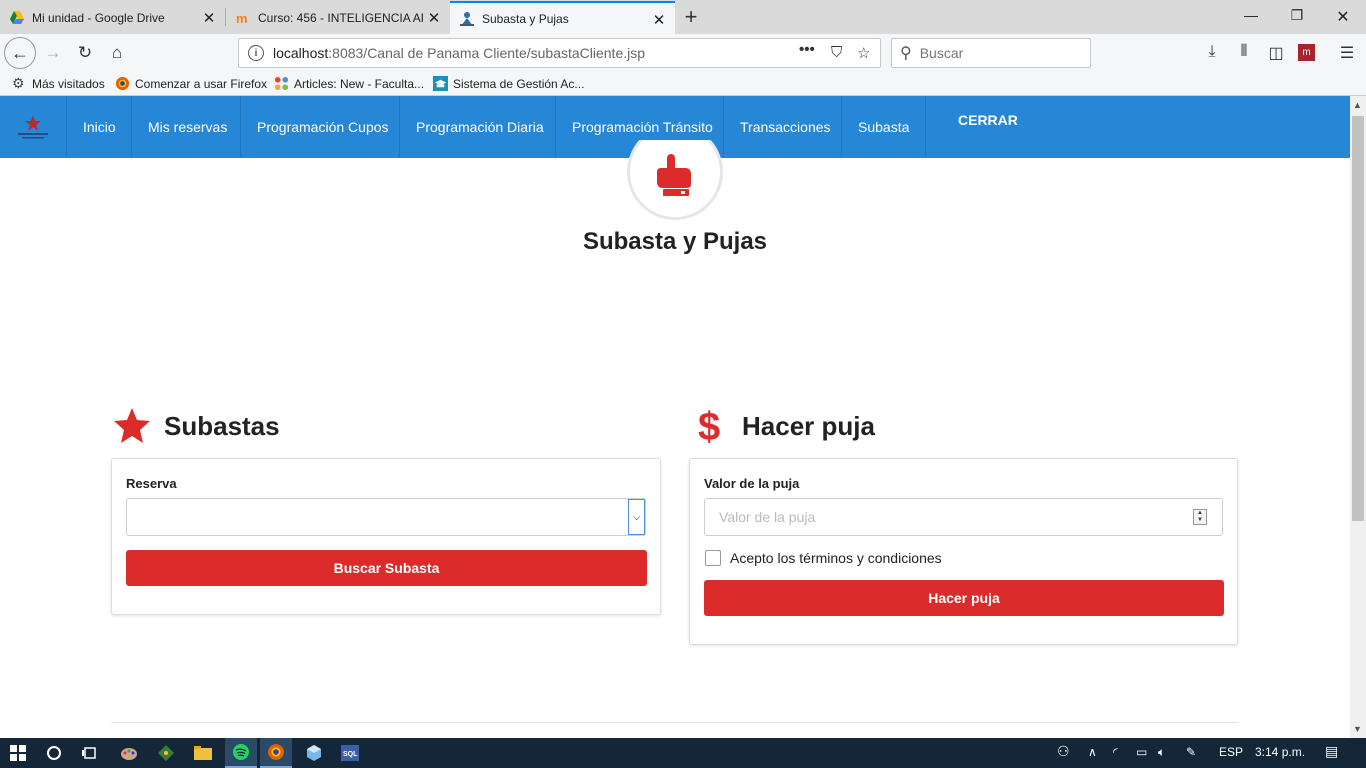 This screenshot has width=1366, height=768. What do you see at coordinates (1231, 752) in the screenshot?
I see `language-indicator: ESP` at bounding box center [1231, 752].